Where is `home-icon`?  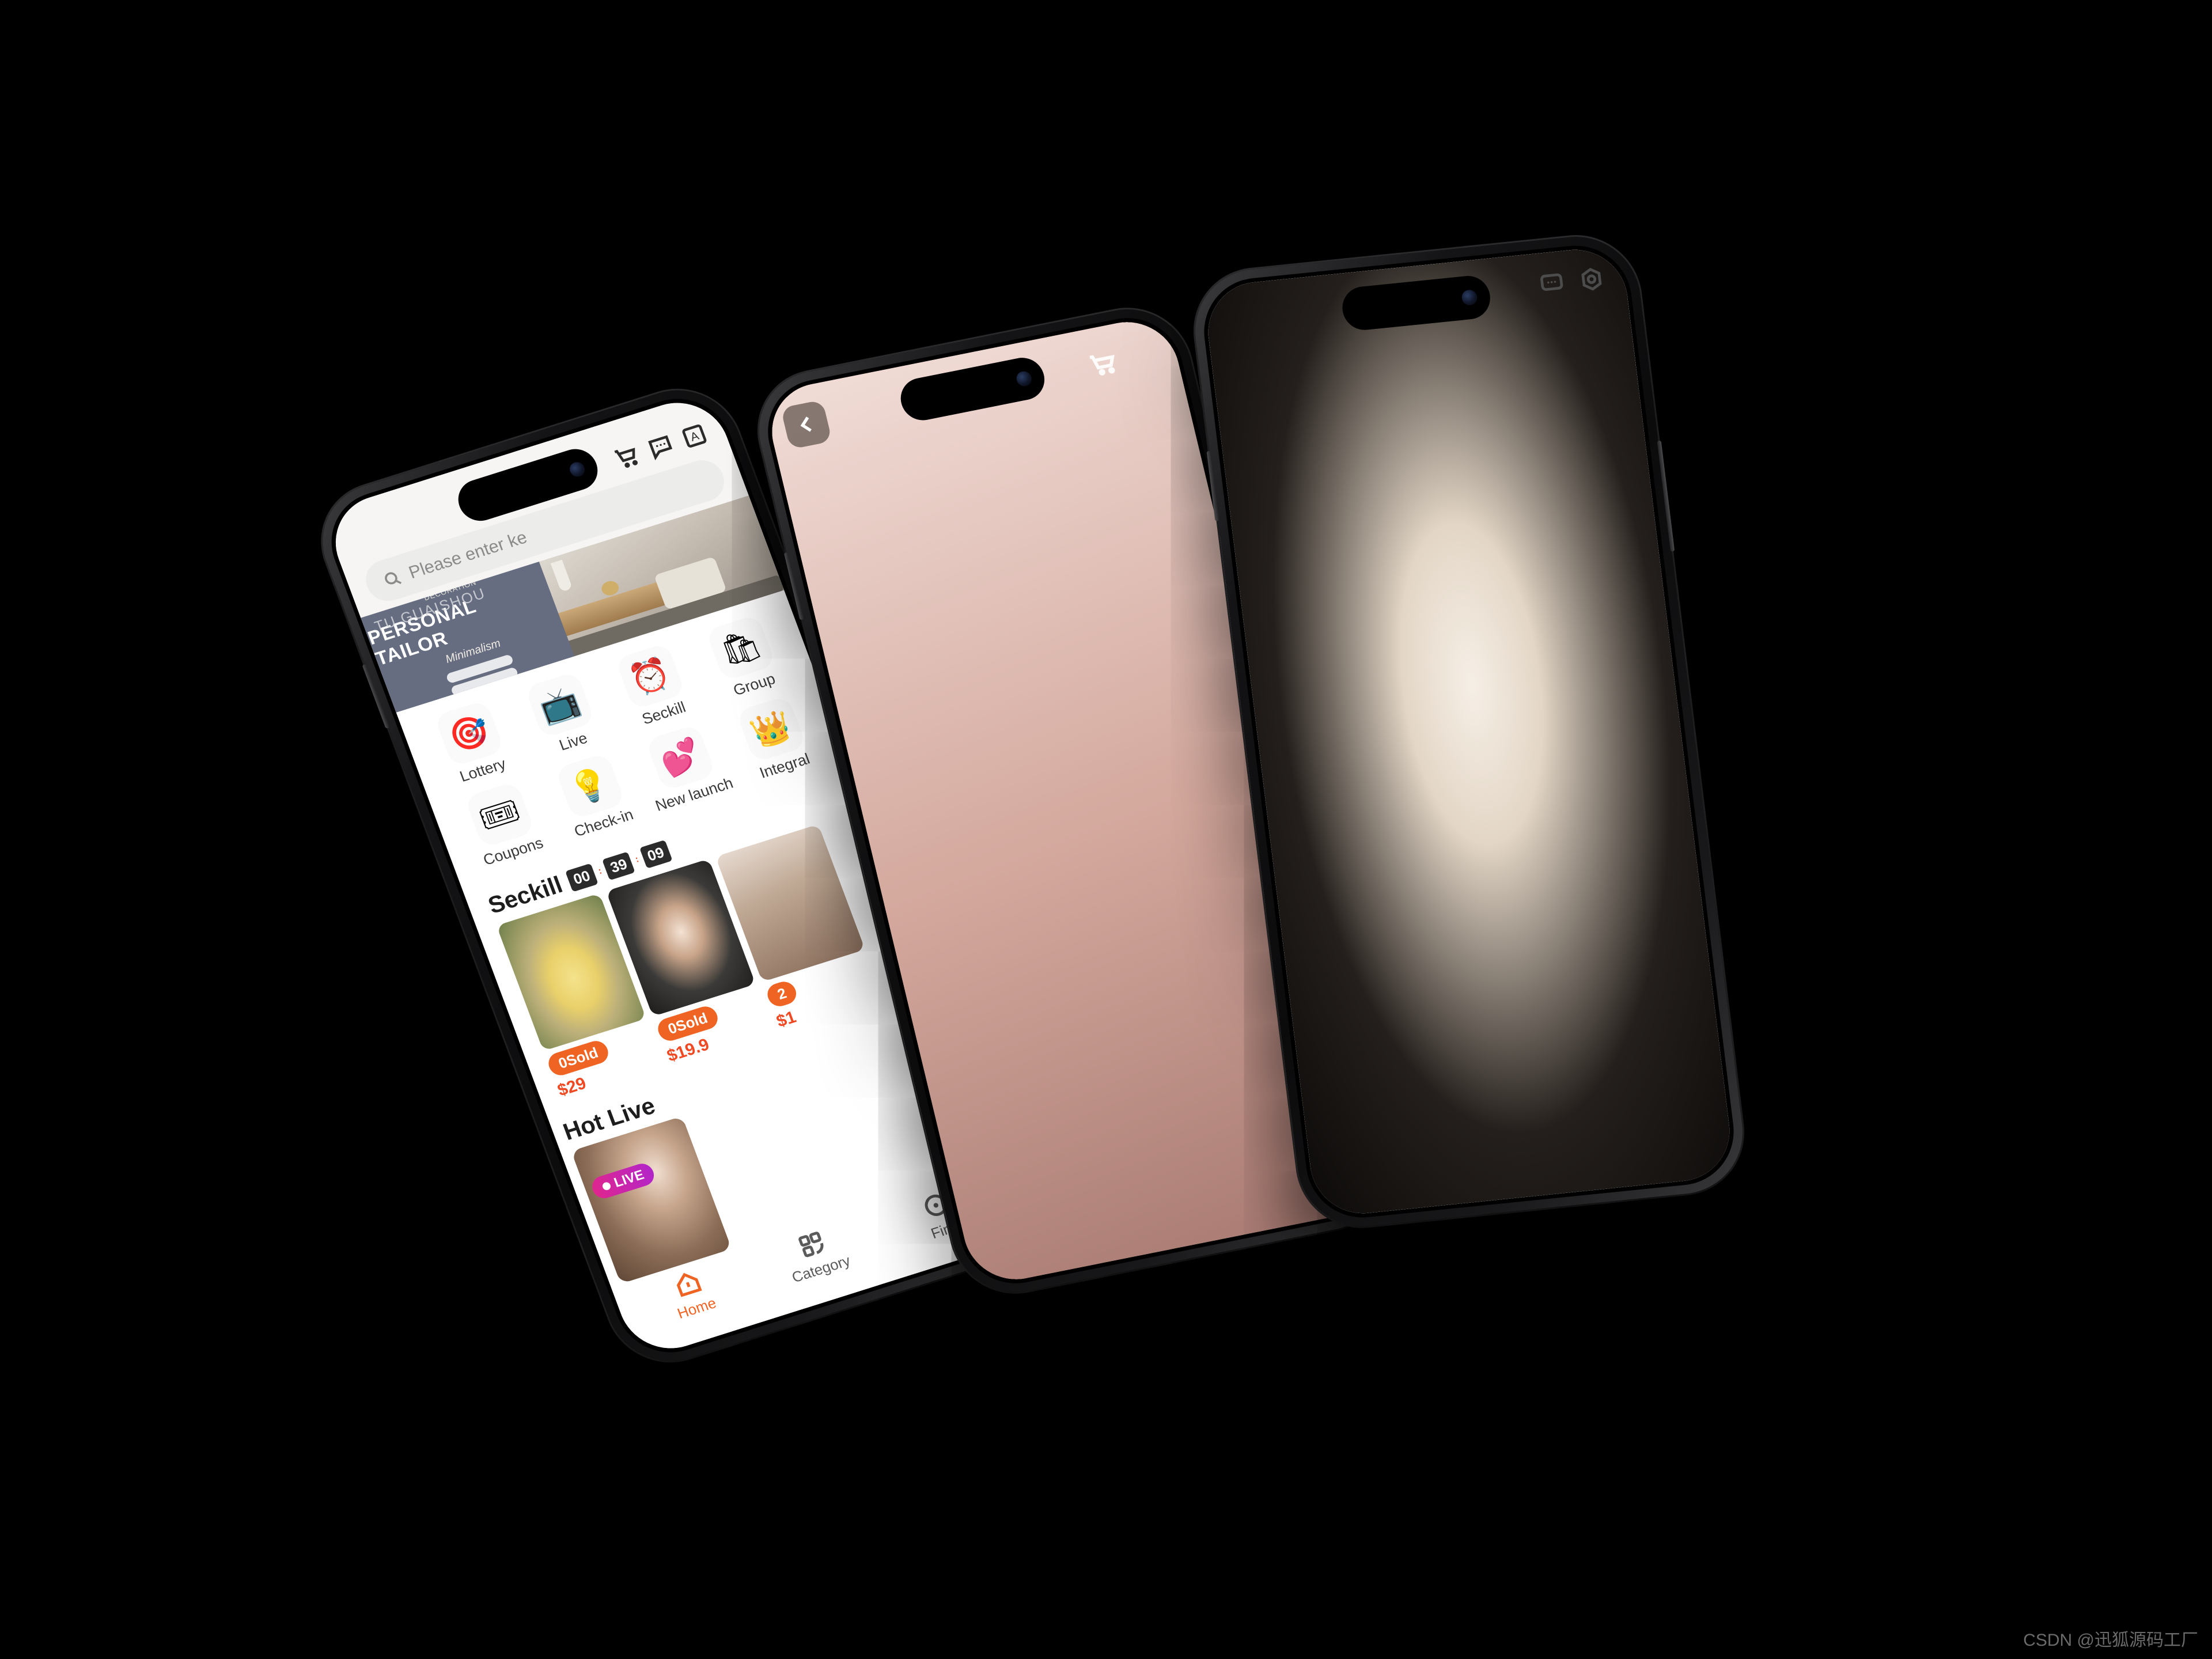
home-icon is located at coordinates (689, 1284).